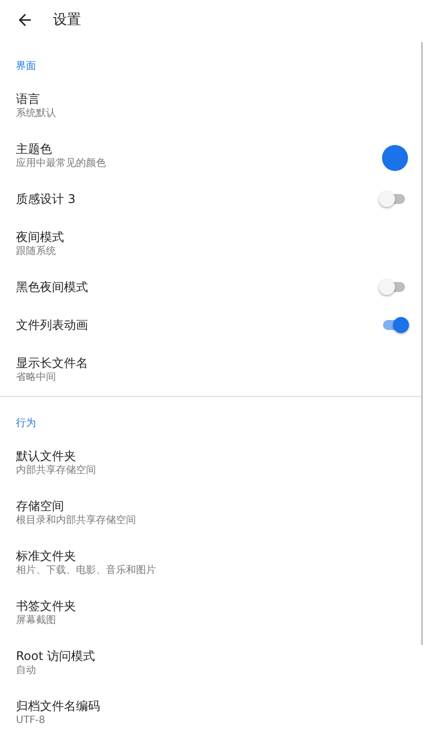 Image resolution: width=423 pixels, height=736 pixels. What do you see at coordinates (52, 325) in the screenshot?
I see `setting-title: 文件列表动画` at bounding box center [52, 325].